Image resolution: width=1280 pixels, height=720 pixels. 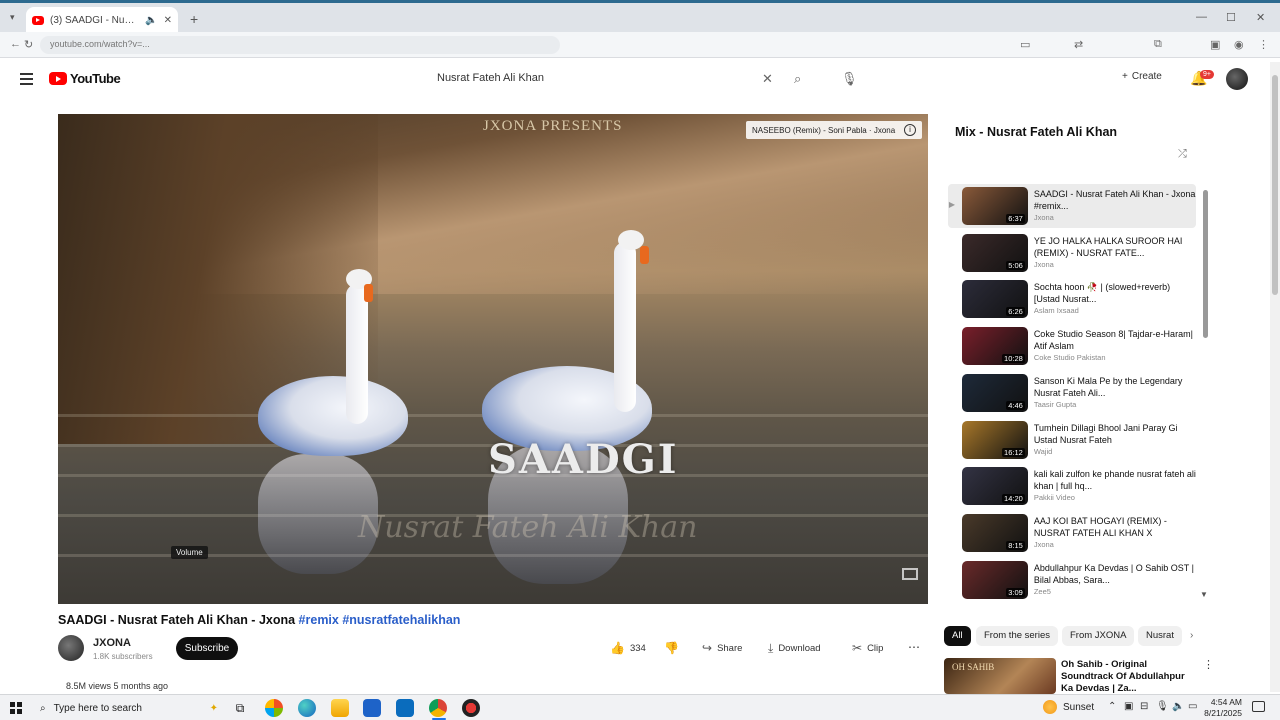 I want to click on clear-search-icon: ✕, so click(x=767, y=79).